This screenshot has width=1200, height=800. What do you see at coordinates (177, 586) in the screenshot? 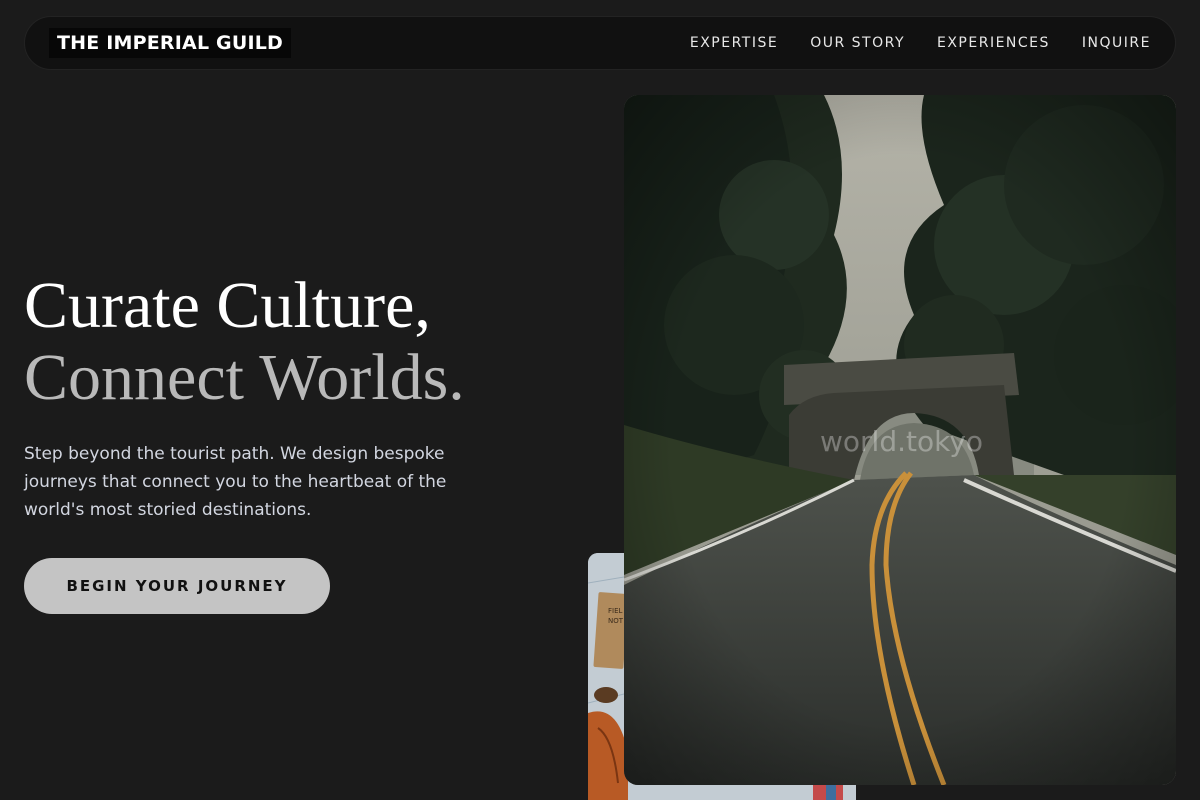
I see `begin-journey-button: BEGIN YOUR JOURNEY` at bounding box center [177, 586].